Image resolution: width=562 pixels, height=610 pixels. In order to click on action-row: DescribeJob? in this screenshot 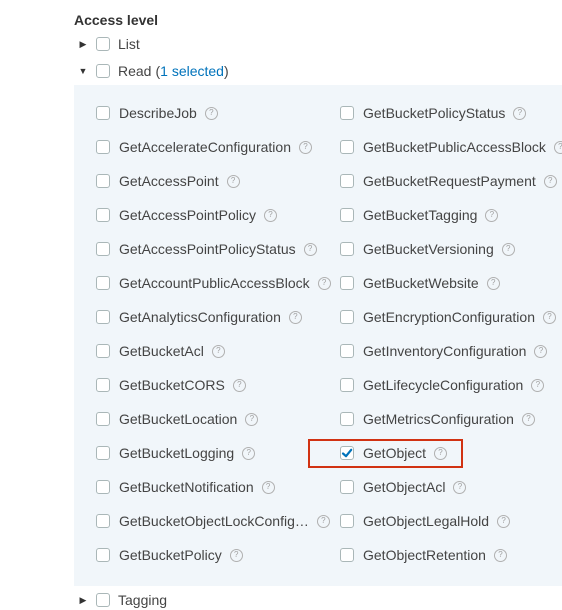, I will do `click(157, 113)`.